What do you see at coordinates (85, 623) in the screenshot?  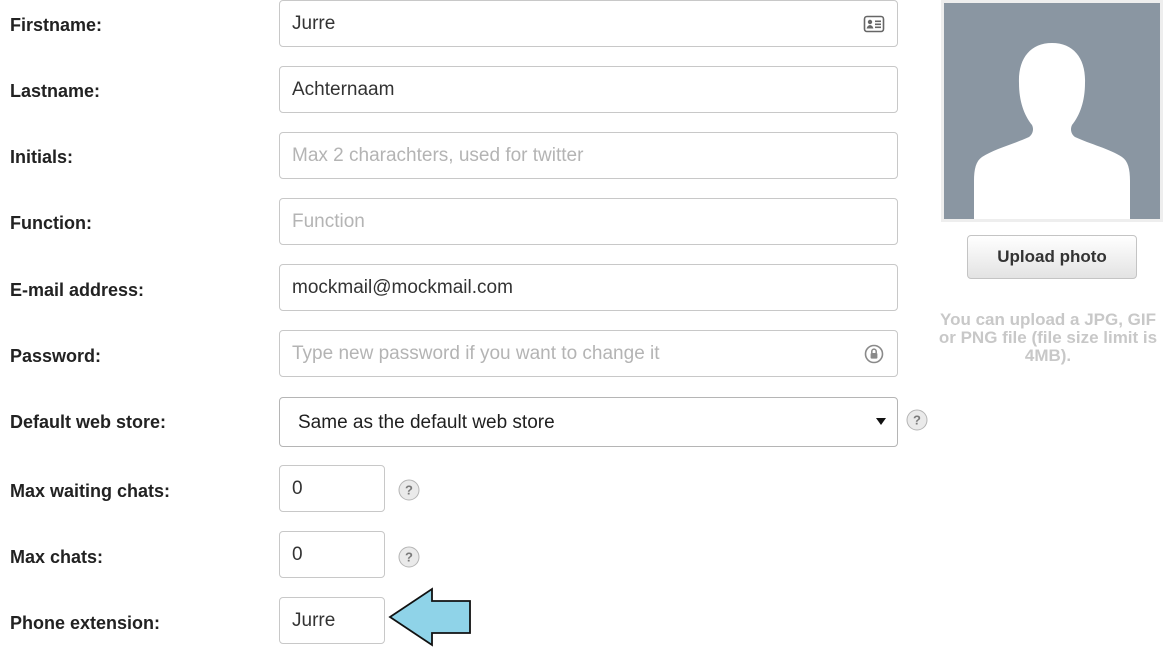 I see `phone-extension-label: Phone extension:` at bounding box center [85, 623].